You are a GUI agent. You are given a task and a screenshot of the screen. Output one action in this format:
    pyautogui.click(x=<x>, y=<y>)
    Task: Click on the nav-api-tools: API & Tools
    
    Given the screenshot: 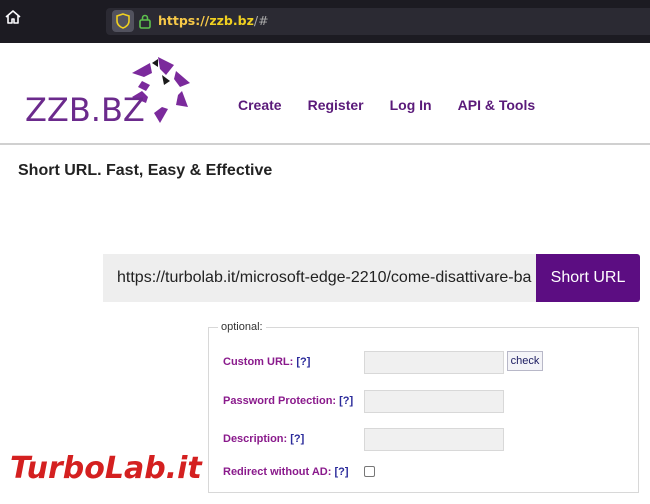 What is the action you would take?
    pyautogui.click(x=497, y=105)
    